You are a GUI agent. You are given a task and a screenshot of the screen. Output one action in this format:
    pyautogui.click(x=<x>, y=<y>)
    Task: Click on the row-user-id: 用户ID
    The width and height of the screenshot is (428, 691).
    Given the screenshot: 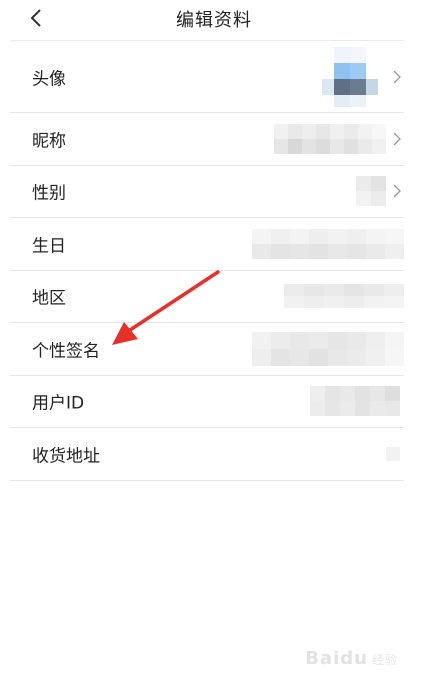 What is the action you would take?
    pyautogui.click(x=207, y=402)
    